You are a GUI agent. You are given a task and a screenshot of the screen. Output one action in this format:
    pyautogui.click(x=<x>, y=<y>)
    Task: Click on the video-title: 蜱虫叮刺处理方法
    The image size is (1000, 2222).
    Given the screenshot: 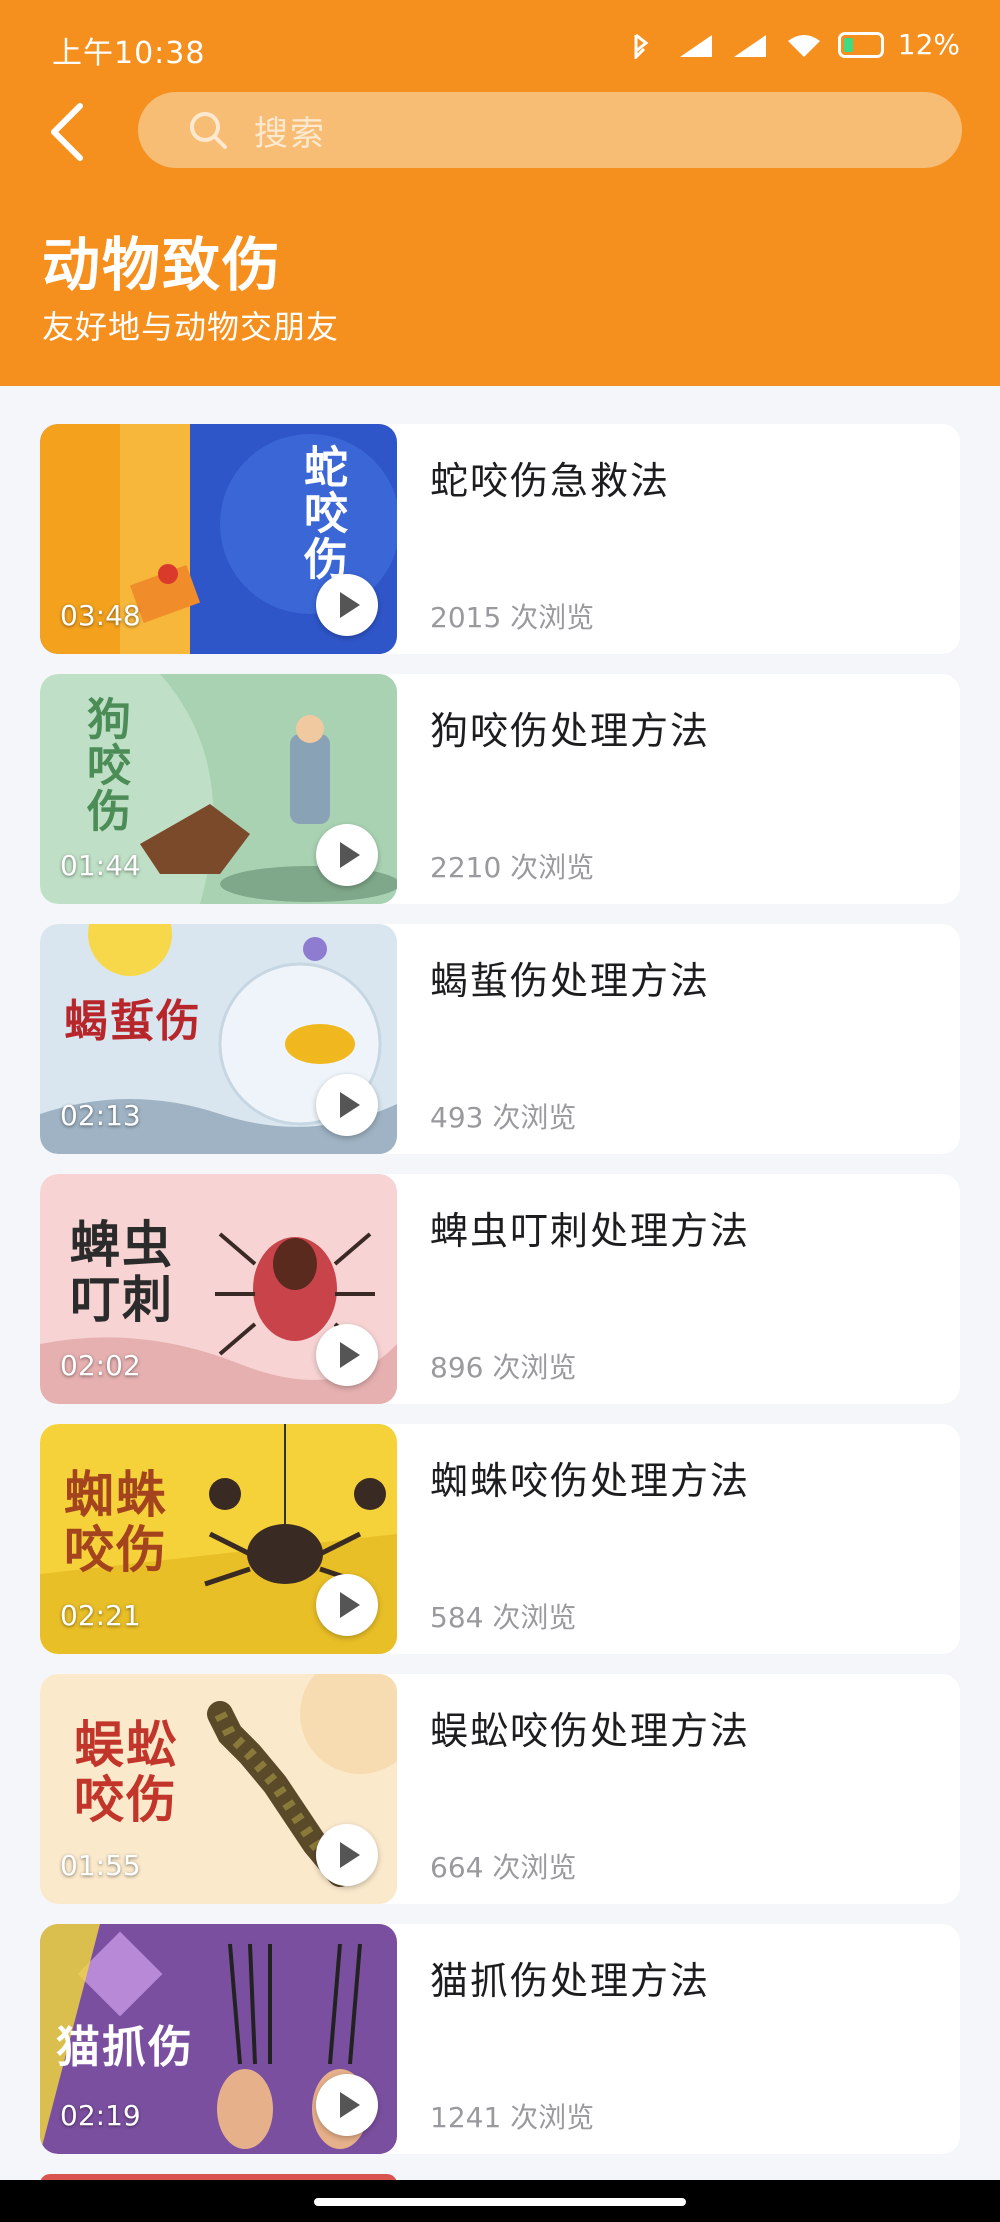 What is the action you would take?
    pyautogui.click(x=590, y=1227)
    